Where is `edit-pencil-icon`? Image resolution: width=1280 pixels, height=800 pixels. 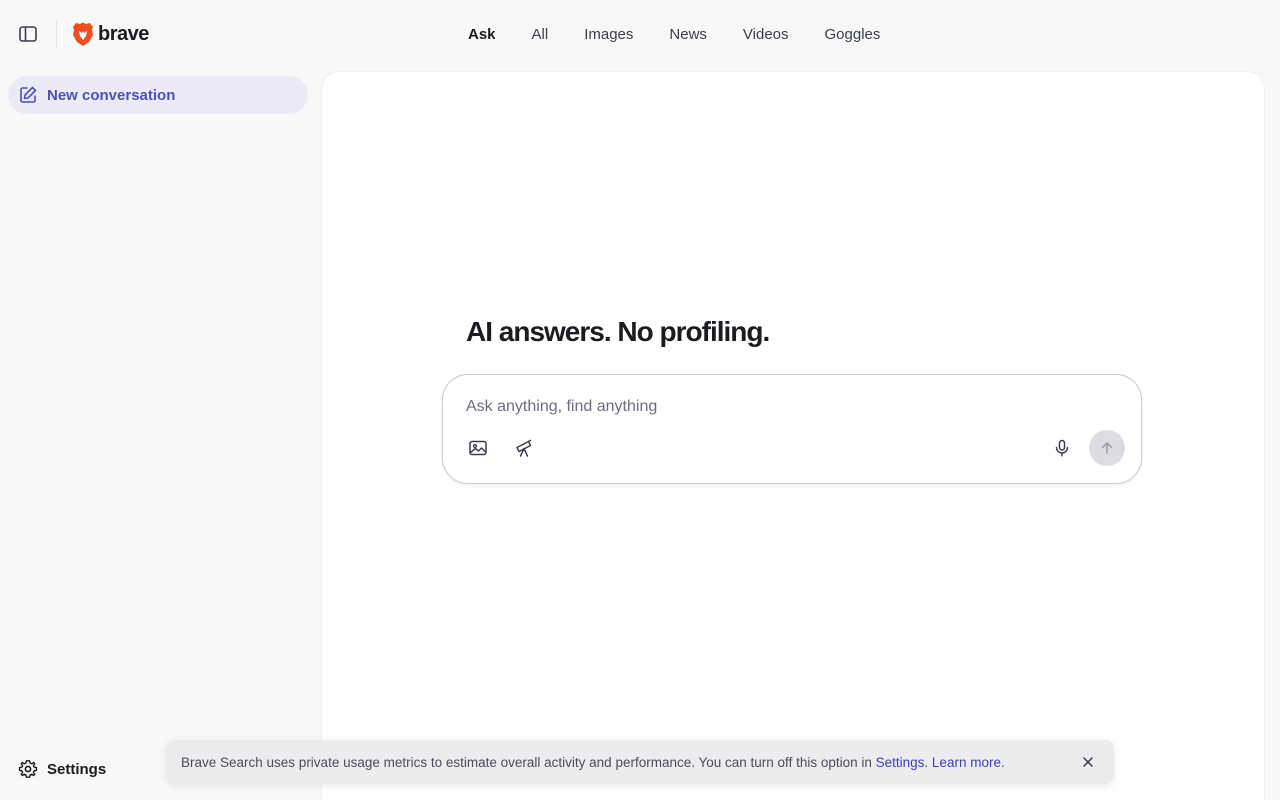 edit-pencil-icon is located at coordinates (28, 94).